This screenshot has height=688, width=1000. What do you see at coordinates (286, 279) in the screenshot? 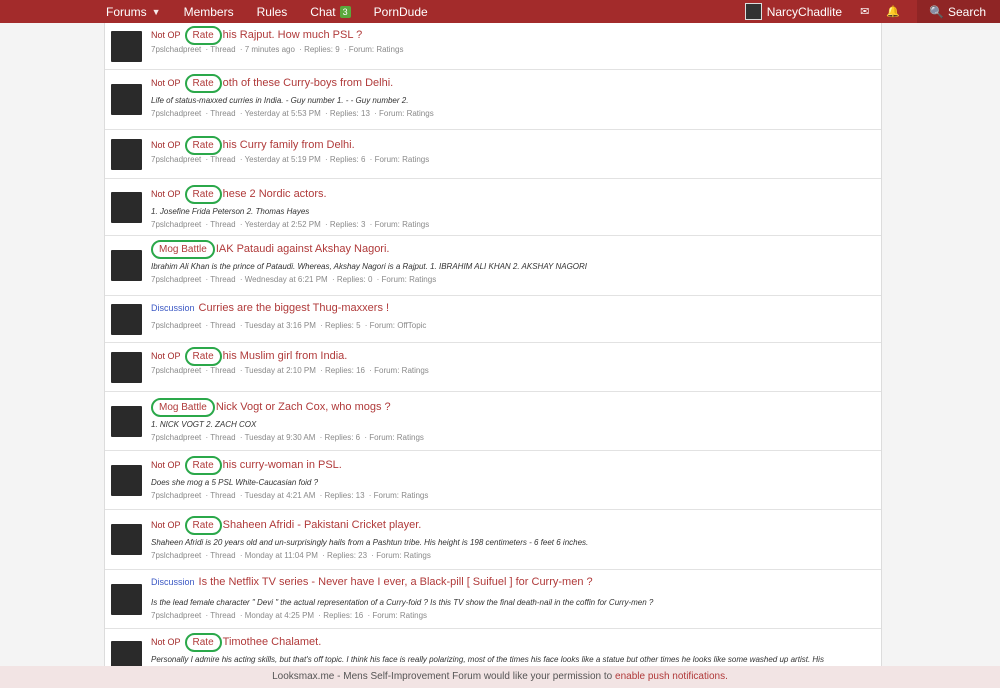
I see `thread-time: Wednesday at 6:21 PM` at bounding box center [286, 279].